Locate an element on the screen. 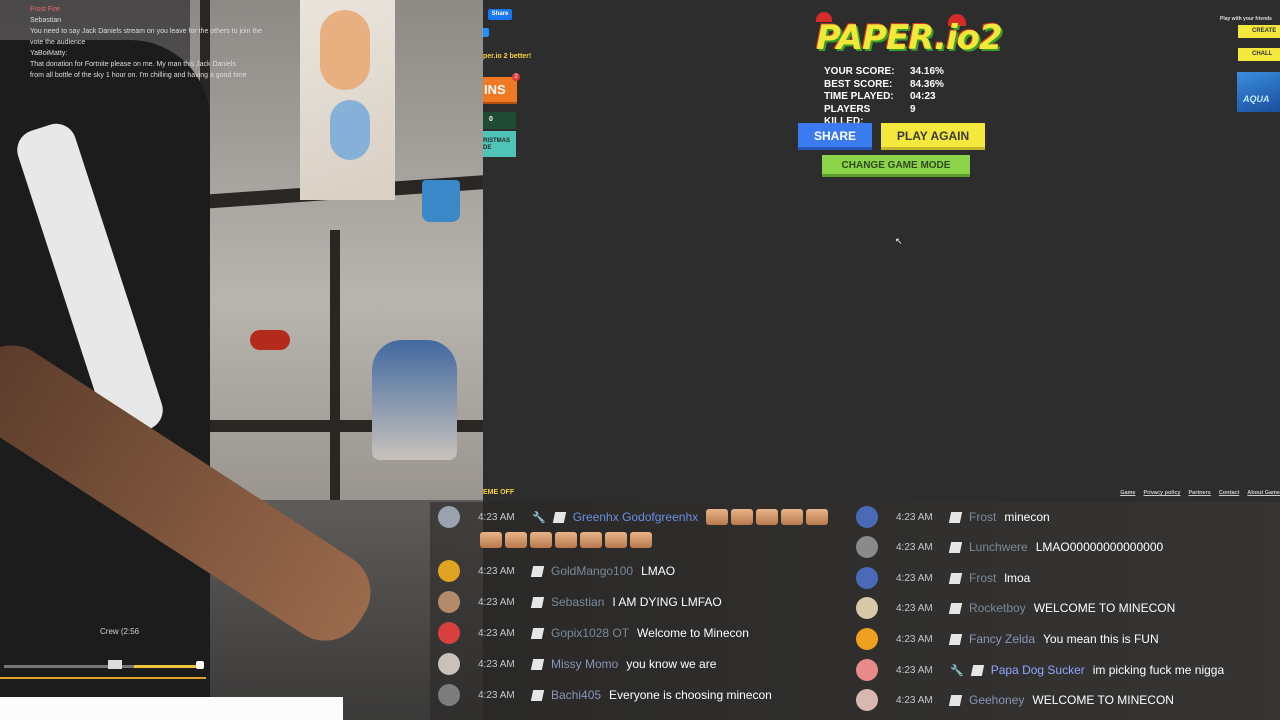 This screenshot has width=1280, height=720. stat-row: TIME PLAYED: 04:23 is located at coordinates (884, 97).